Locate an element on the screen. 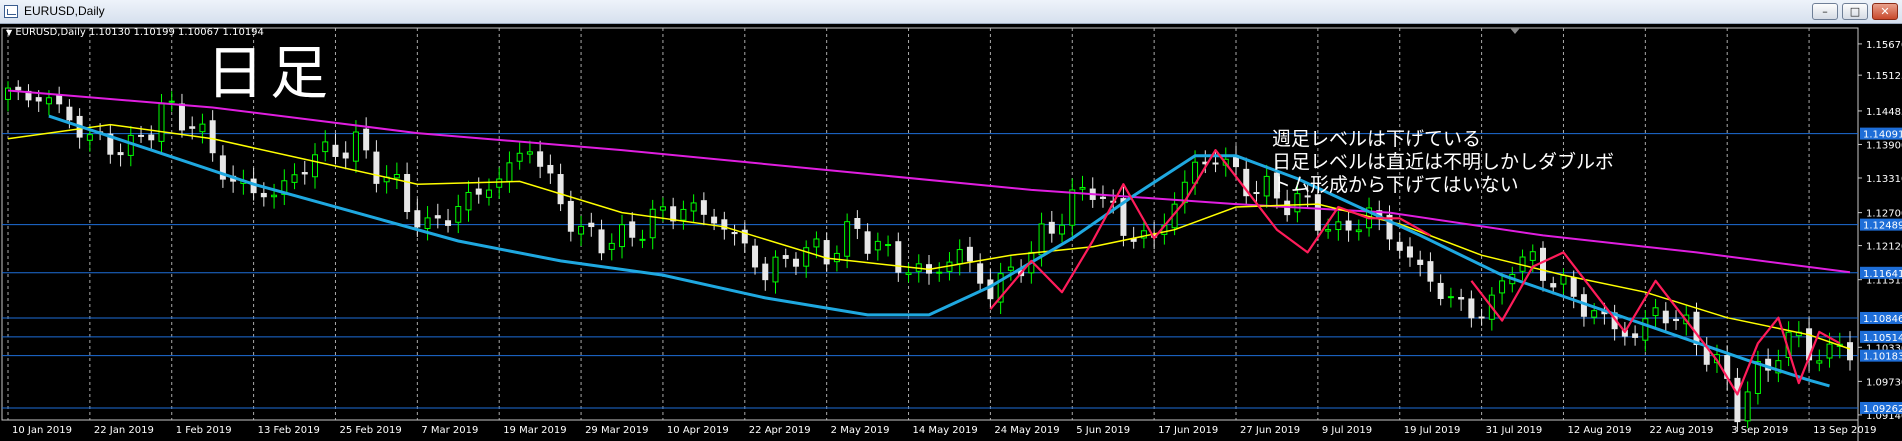 The width and height of the screenshot is (1902, 441). price-level-label: 1.09262 is located at coordinates (1882, 409).